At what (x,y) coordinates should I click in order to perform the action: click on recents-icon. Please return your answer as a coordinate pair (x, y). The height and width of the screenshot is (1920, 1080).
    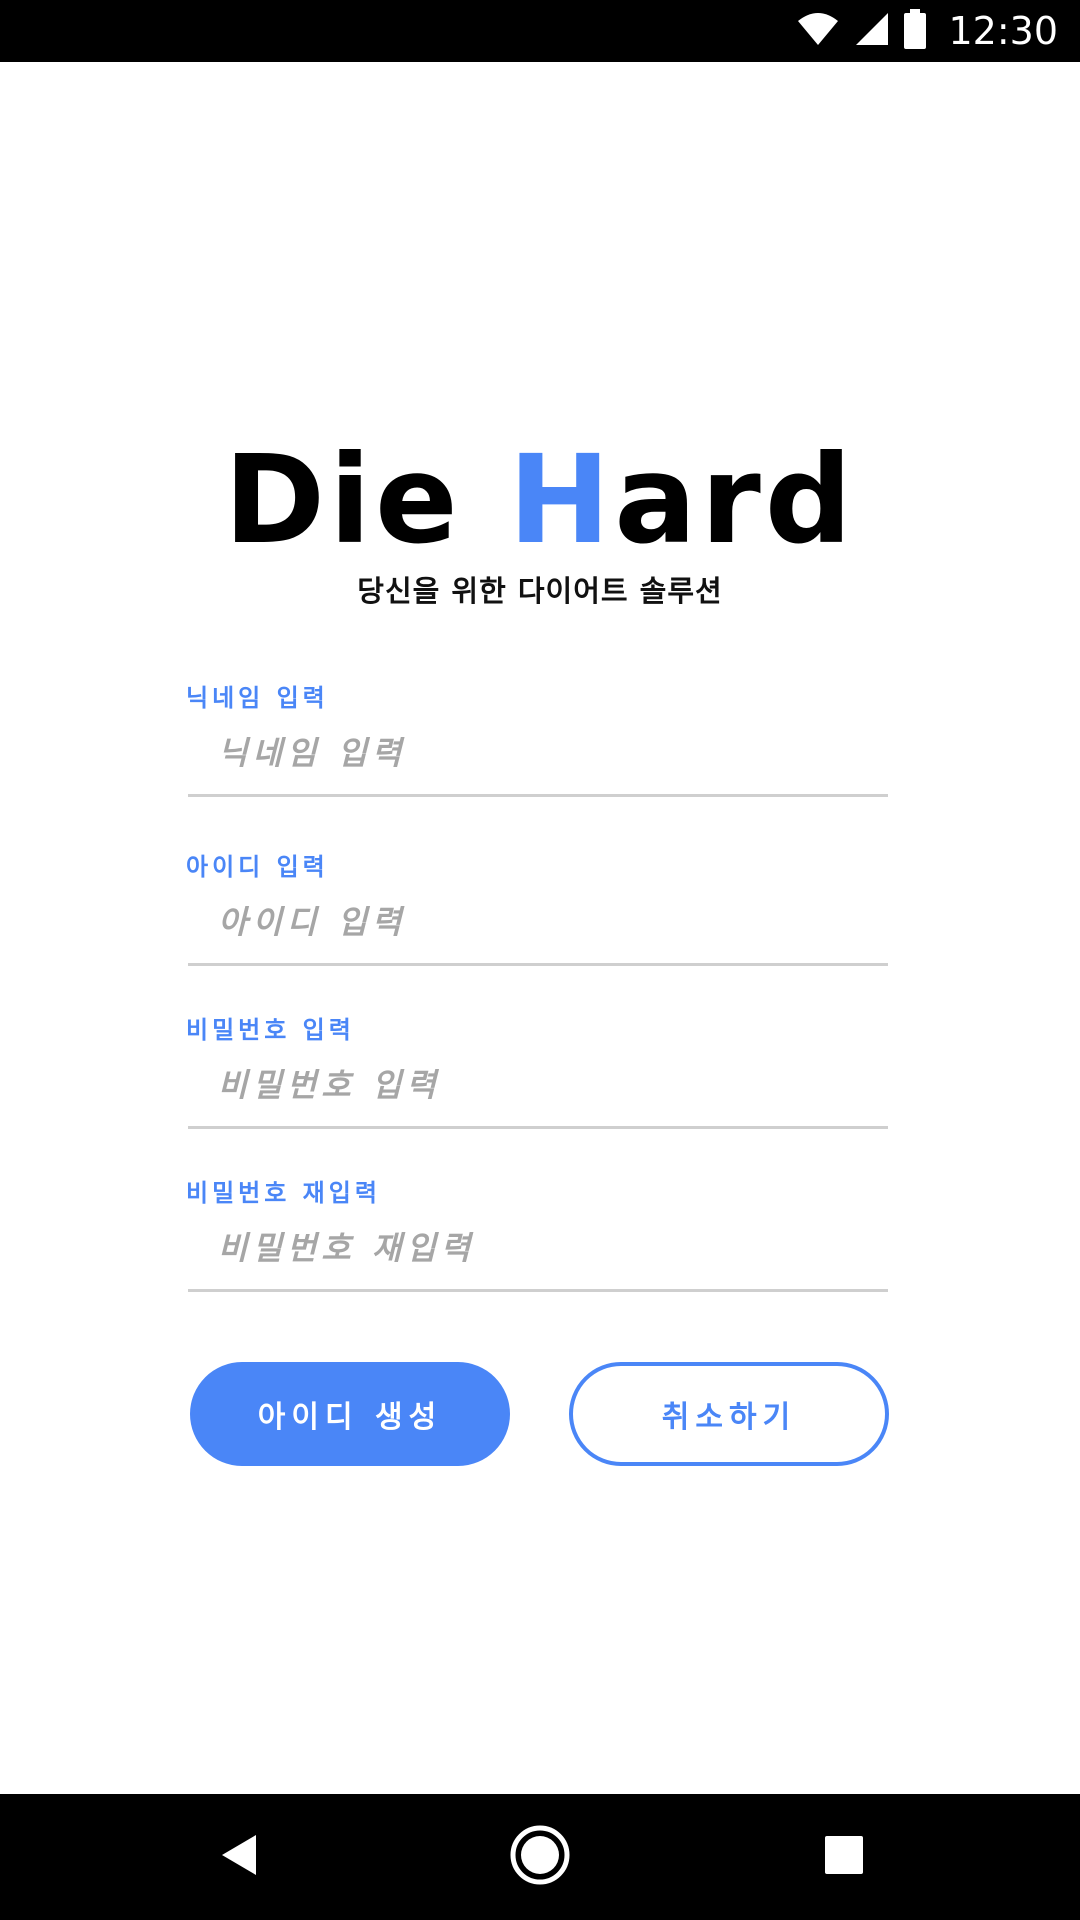
    Looking at the image, I should click on (844, 1857).